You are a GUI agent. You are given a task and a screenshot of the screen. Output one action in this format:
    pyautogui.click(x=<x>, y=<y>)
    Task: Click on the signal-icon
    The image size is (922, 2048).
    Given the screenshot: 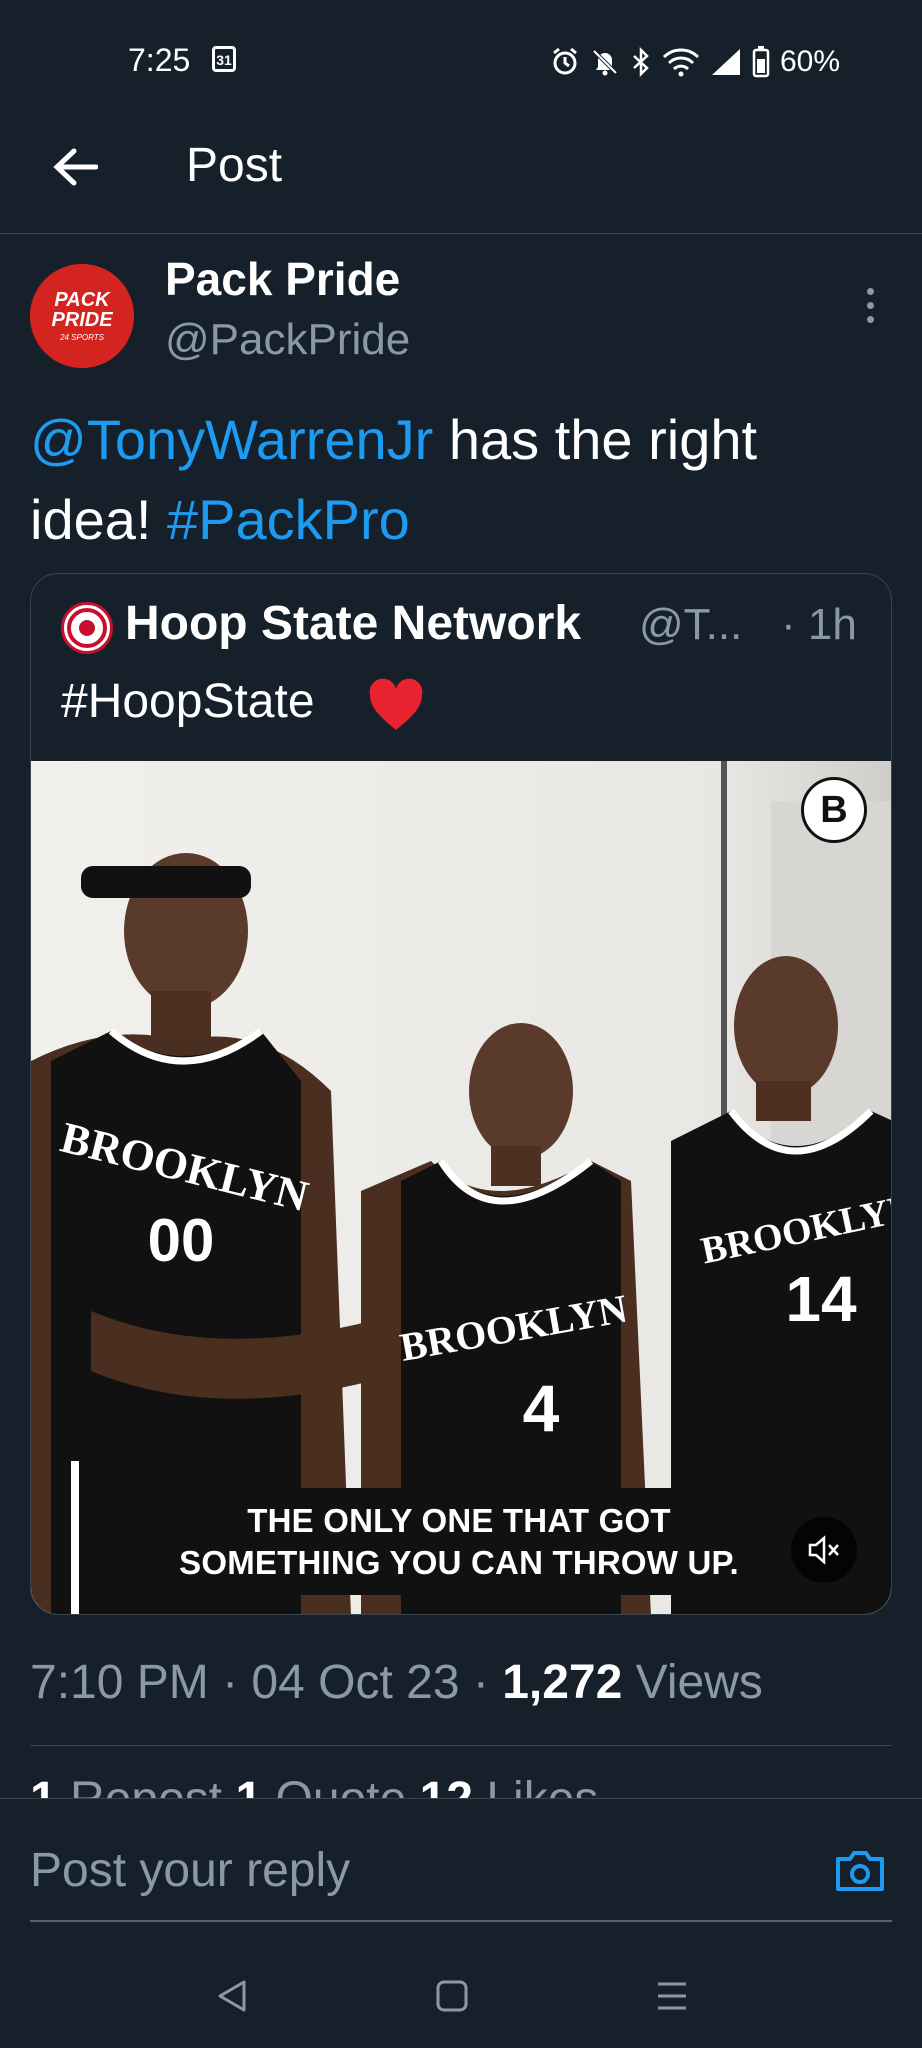 What is the action you would take?
    pyautogui.click(x=726, y=62)
    